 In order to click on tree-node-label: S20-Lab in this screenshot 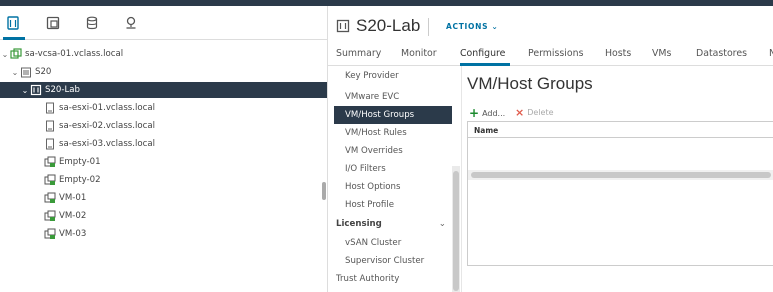, I will do `click(63, 90)`.